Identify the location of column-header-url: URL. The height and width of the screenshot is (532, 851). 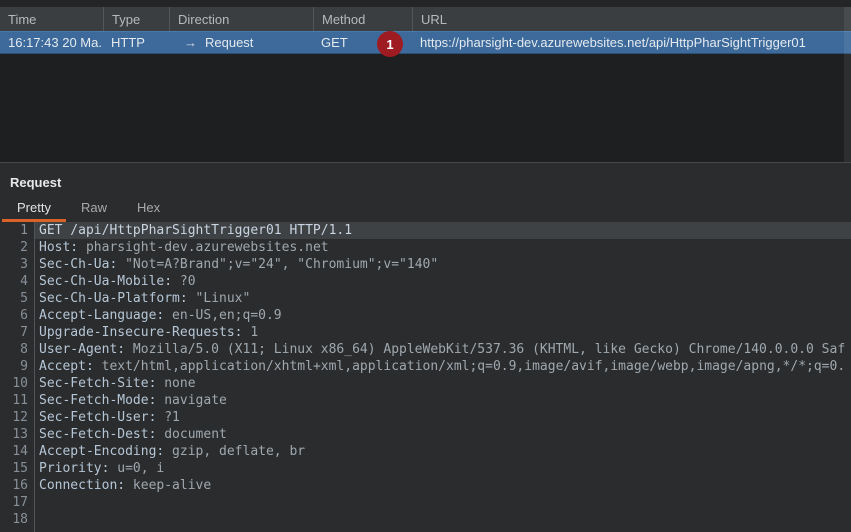
(631, 19).